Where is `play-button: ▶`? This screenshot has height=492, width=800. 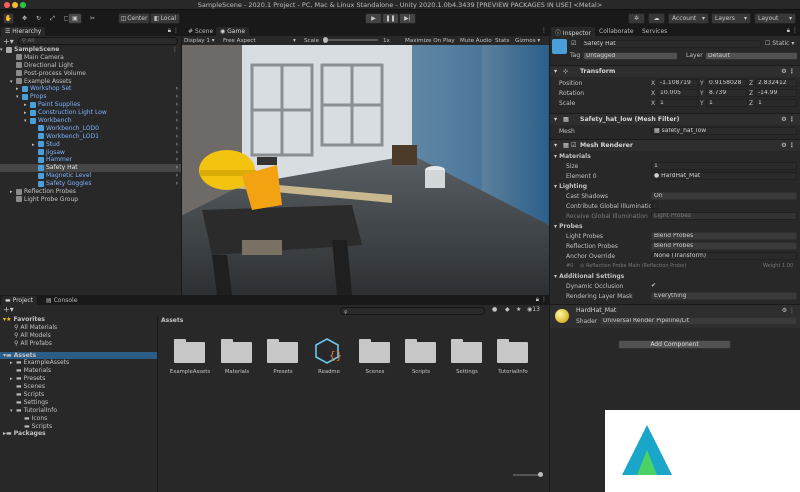 play-button: ▶ is located at coordinates (373, 18).